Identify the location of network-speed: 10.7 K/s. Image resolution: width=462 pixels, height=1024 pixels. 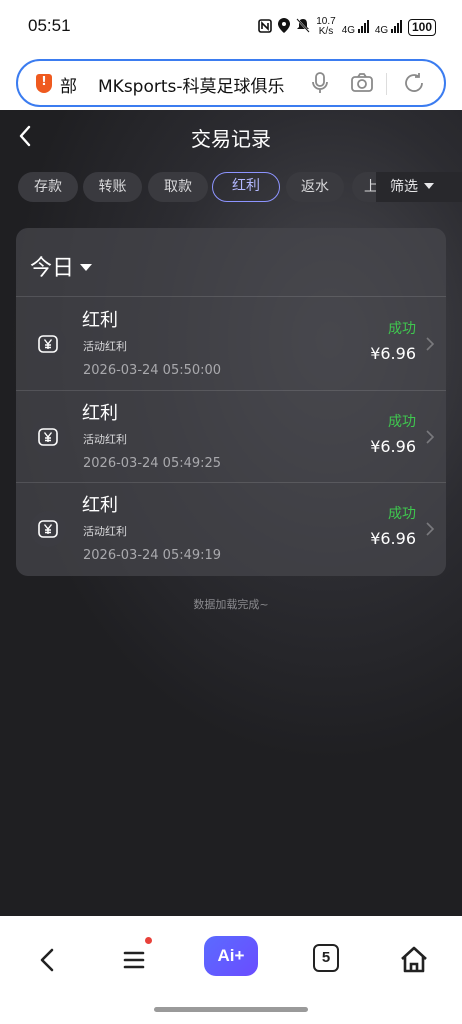
(326, 26).